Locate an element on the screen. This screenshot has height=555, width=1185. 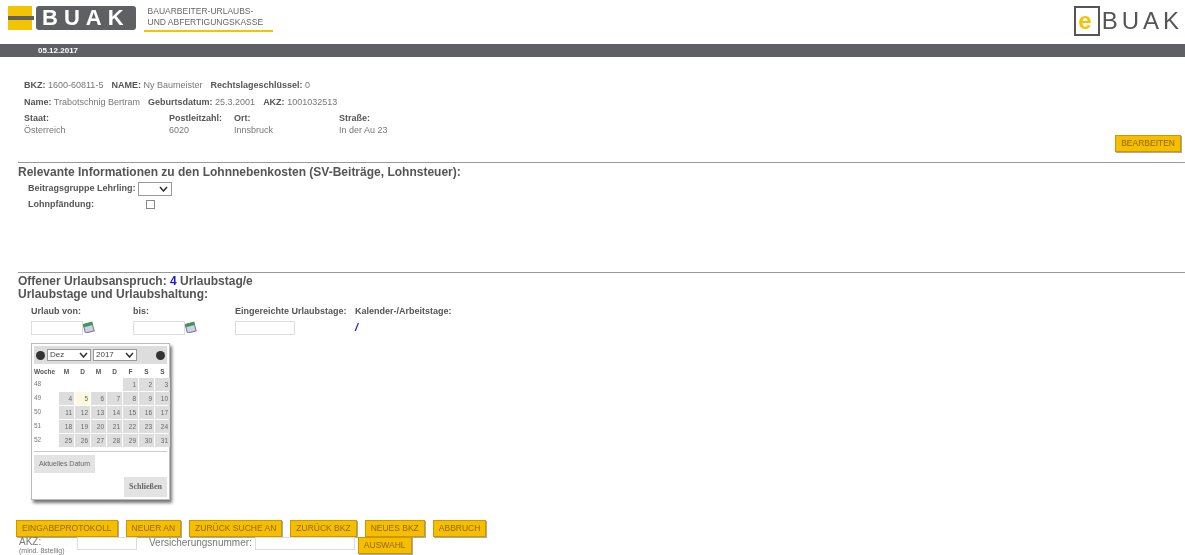
field-label: AKZ: is located at coordinates (31, 542).